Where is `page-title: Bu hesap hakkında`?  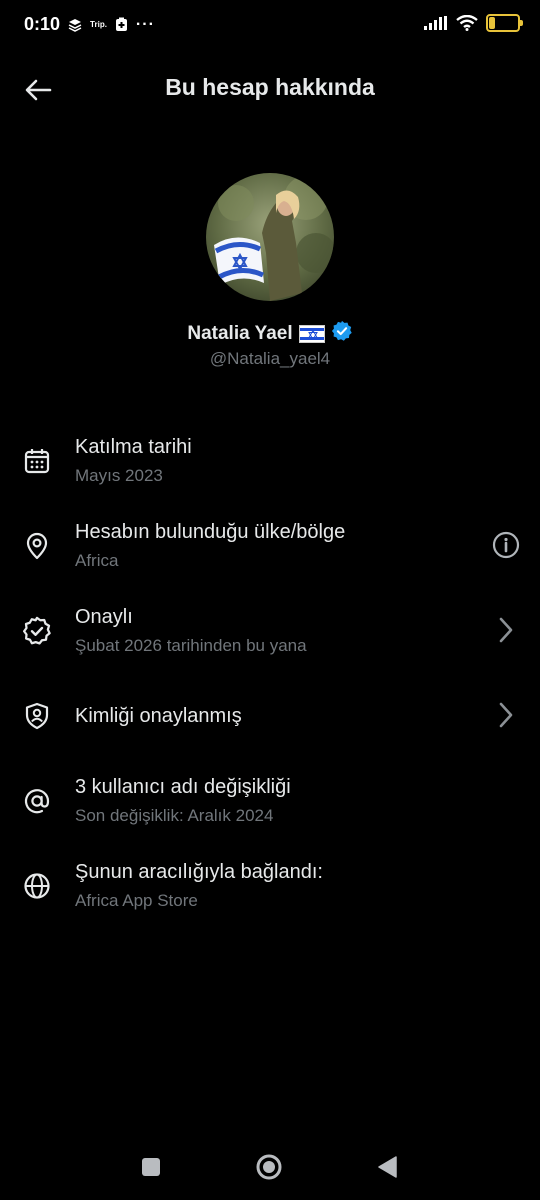
page-title: Bu hesap hakkında is located at coordinates (270, 87).